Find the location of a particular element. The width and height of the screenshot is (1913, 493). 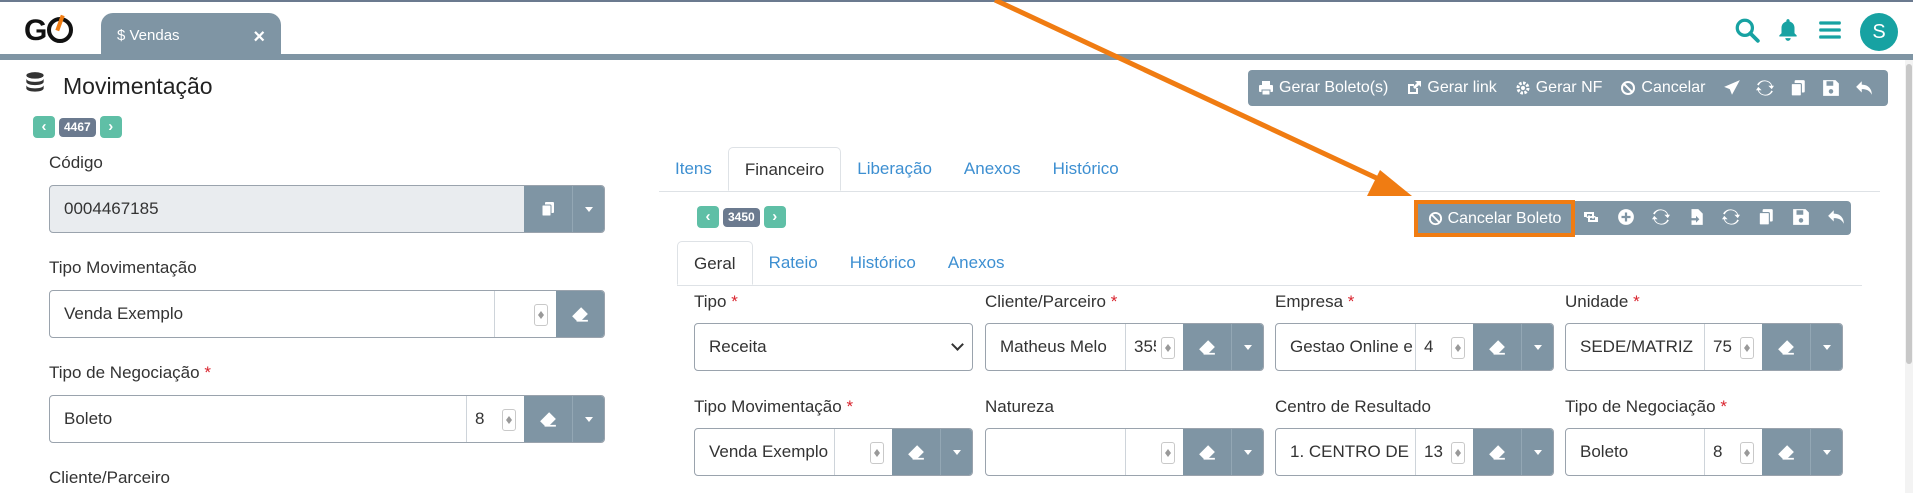

file-import-icon is located at coordinates (1696, 217).